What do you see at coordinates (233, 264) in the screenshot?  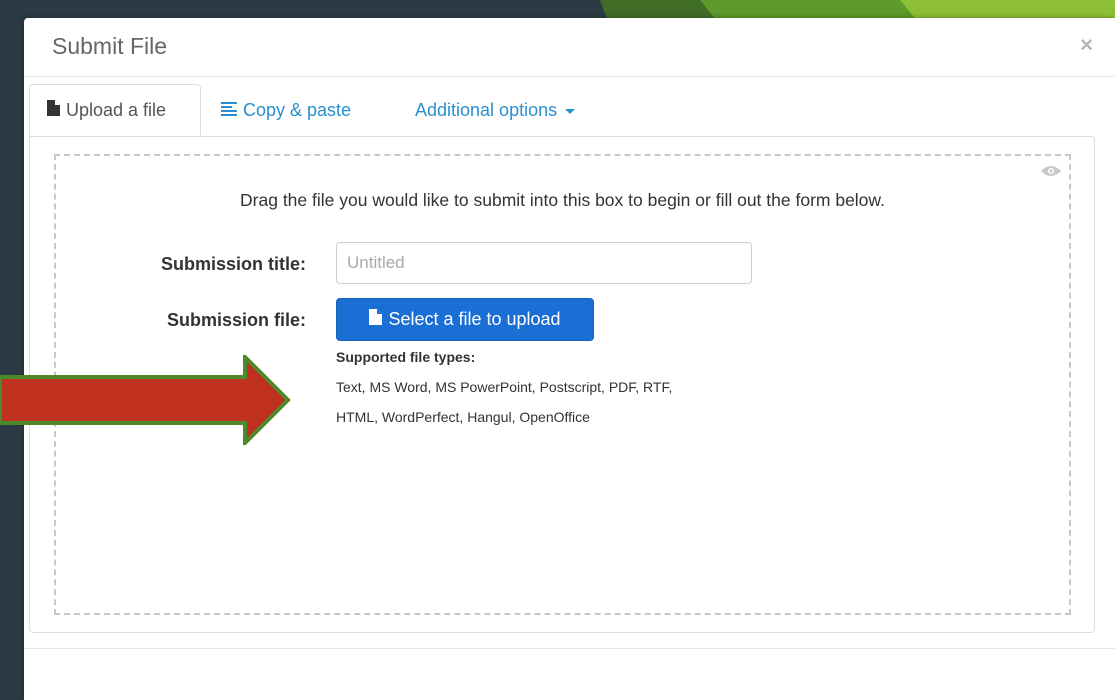 I see `submission-title-label: Submission title:` at bounding box center [233, 264].